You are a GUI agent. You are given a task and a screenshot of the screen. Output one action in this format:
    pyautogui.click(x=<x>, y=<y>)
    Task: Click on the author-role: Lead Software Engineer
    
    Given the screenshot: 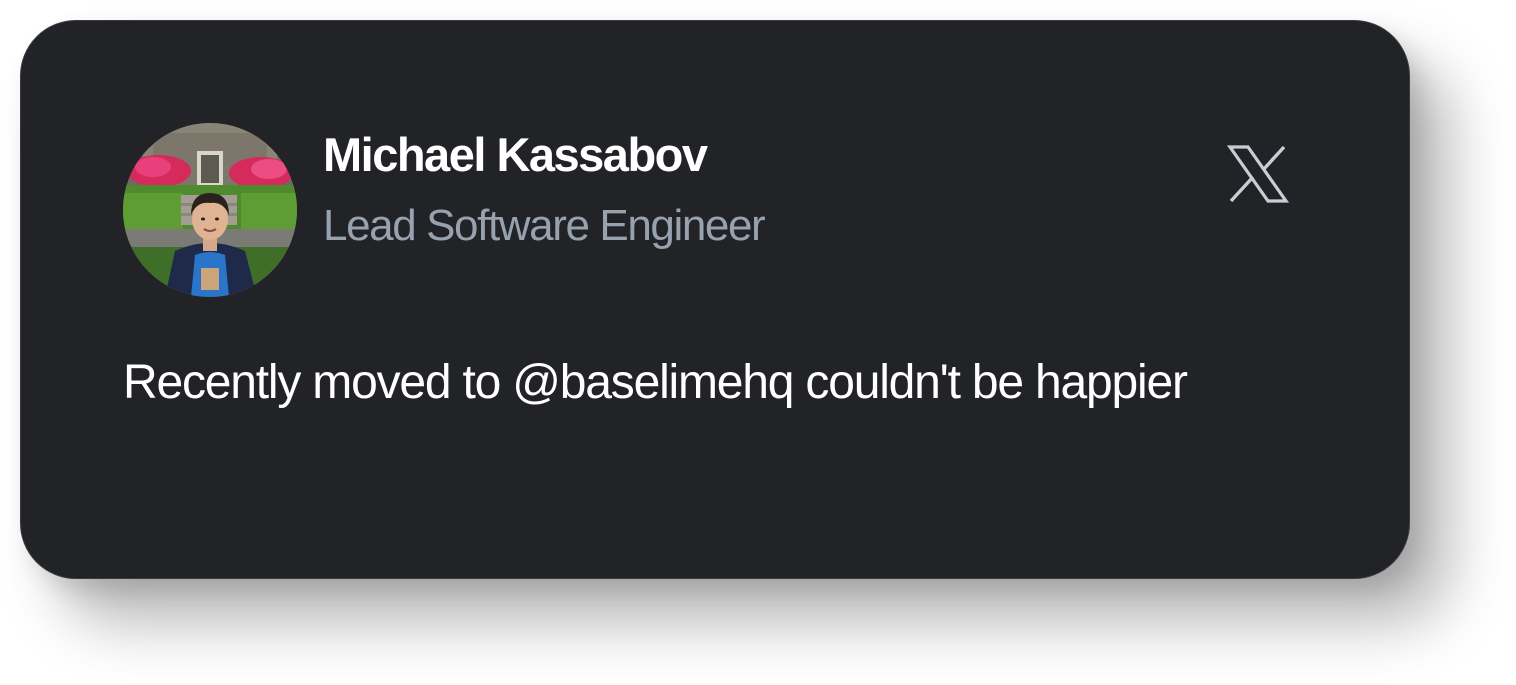 What is the action you would take?
    pyautogui.click(x=544, y=225)
    